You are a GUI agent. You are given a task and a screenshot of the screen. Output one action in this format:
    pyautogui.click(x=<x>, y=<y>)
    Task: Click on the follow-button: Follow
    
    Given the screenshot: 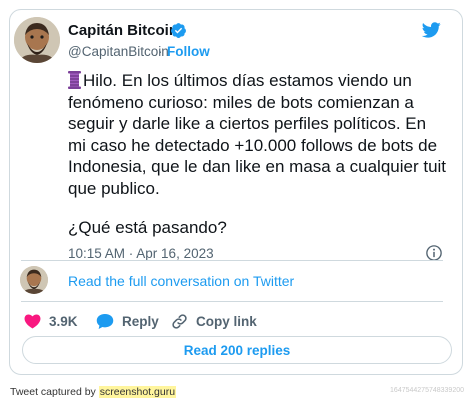 What is the action you would take?
    pyautogui.click(x=188, y=51)
    